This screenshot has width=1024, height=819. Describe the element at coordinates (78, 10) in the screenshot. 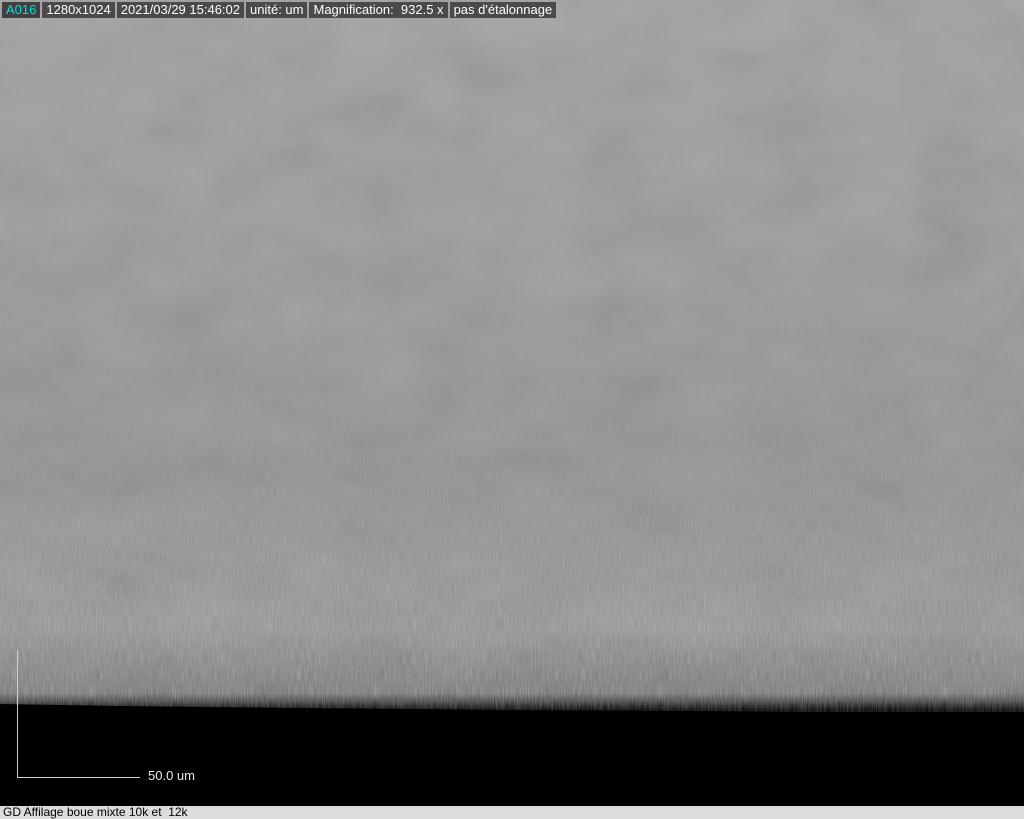

I see `resolution-label: 1280x1024` at that location.